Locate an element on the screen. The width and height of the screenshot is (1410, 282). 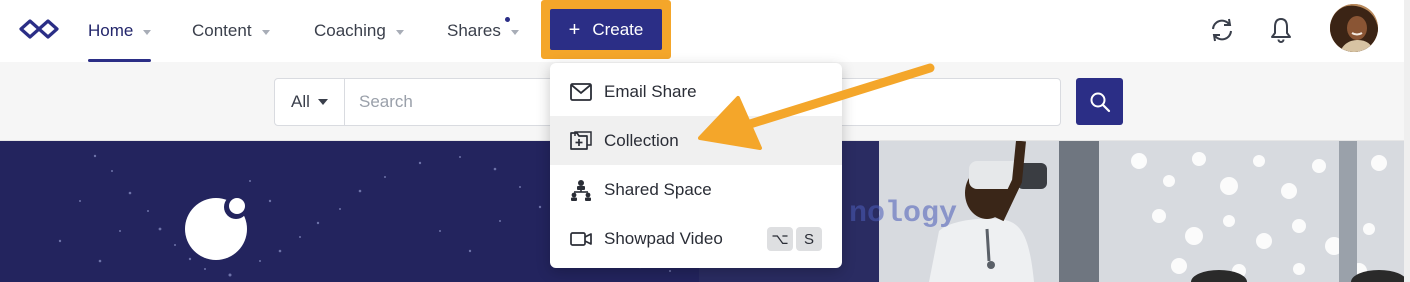
create-button-highlight: + Create is located at coordinates (606, 29).